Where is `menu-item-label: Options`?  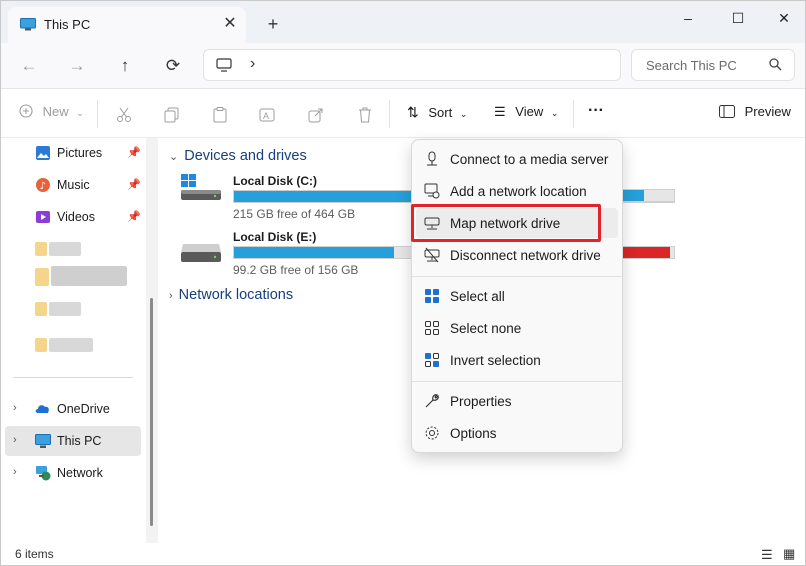 menu-item-label: Options is located at coordinates (473, 433).